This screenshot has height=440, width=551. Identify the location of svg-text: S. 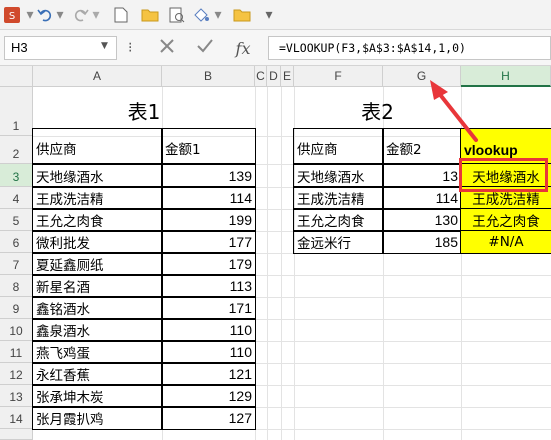
(12, 16).